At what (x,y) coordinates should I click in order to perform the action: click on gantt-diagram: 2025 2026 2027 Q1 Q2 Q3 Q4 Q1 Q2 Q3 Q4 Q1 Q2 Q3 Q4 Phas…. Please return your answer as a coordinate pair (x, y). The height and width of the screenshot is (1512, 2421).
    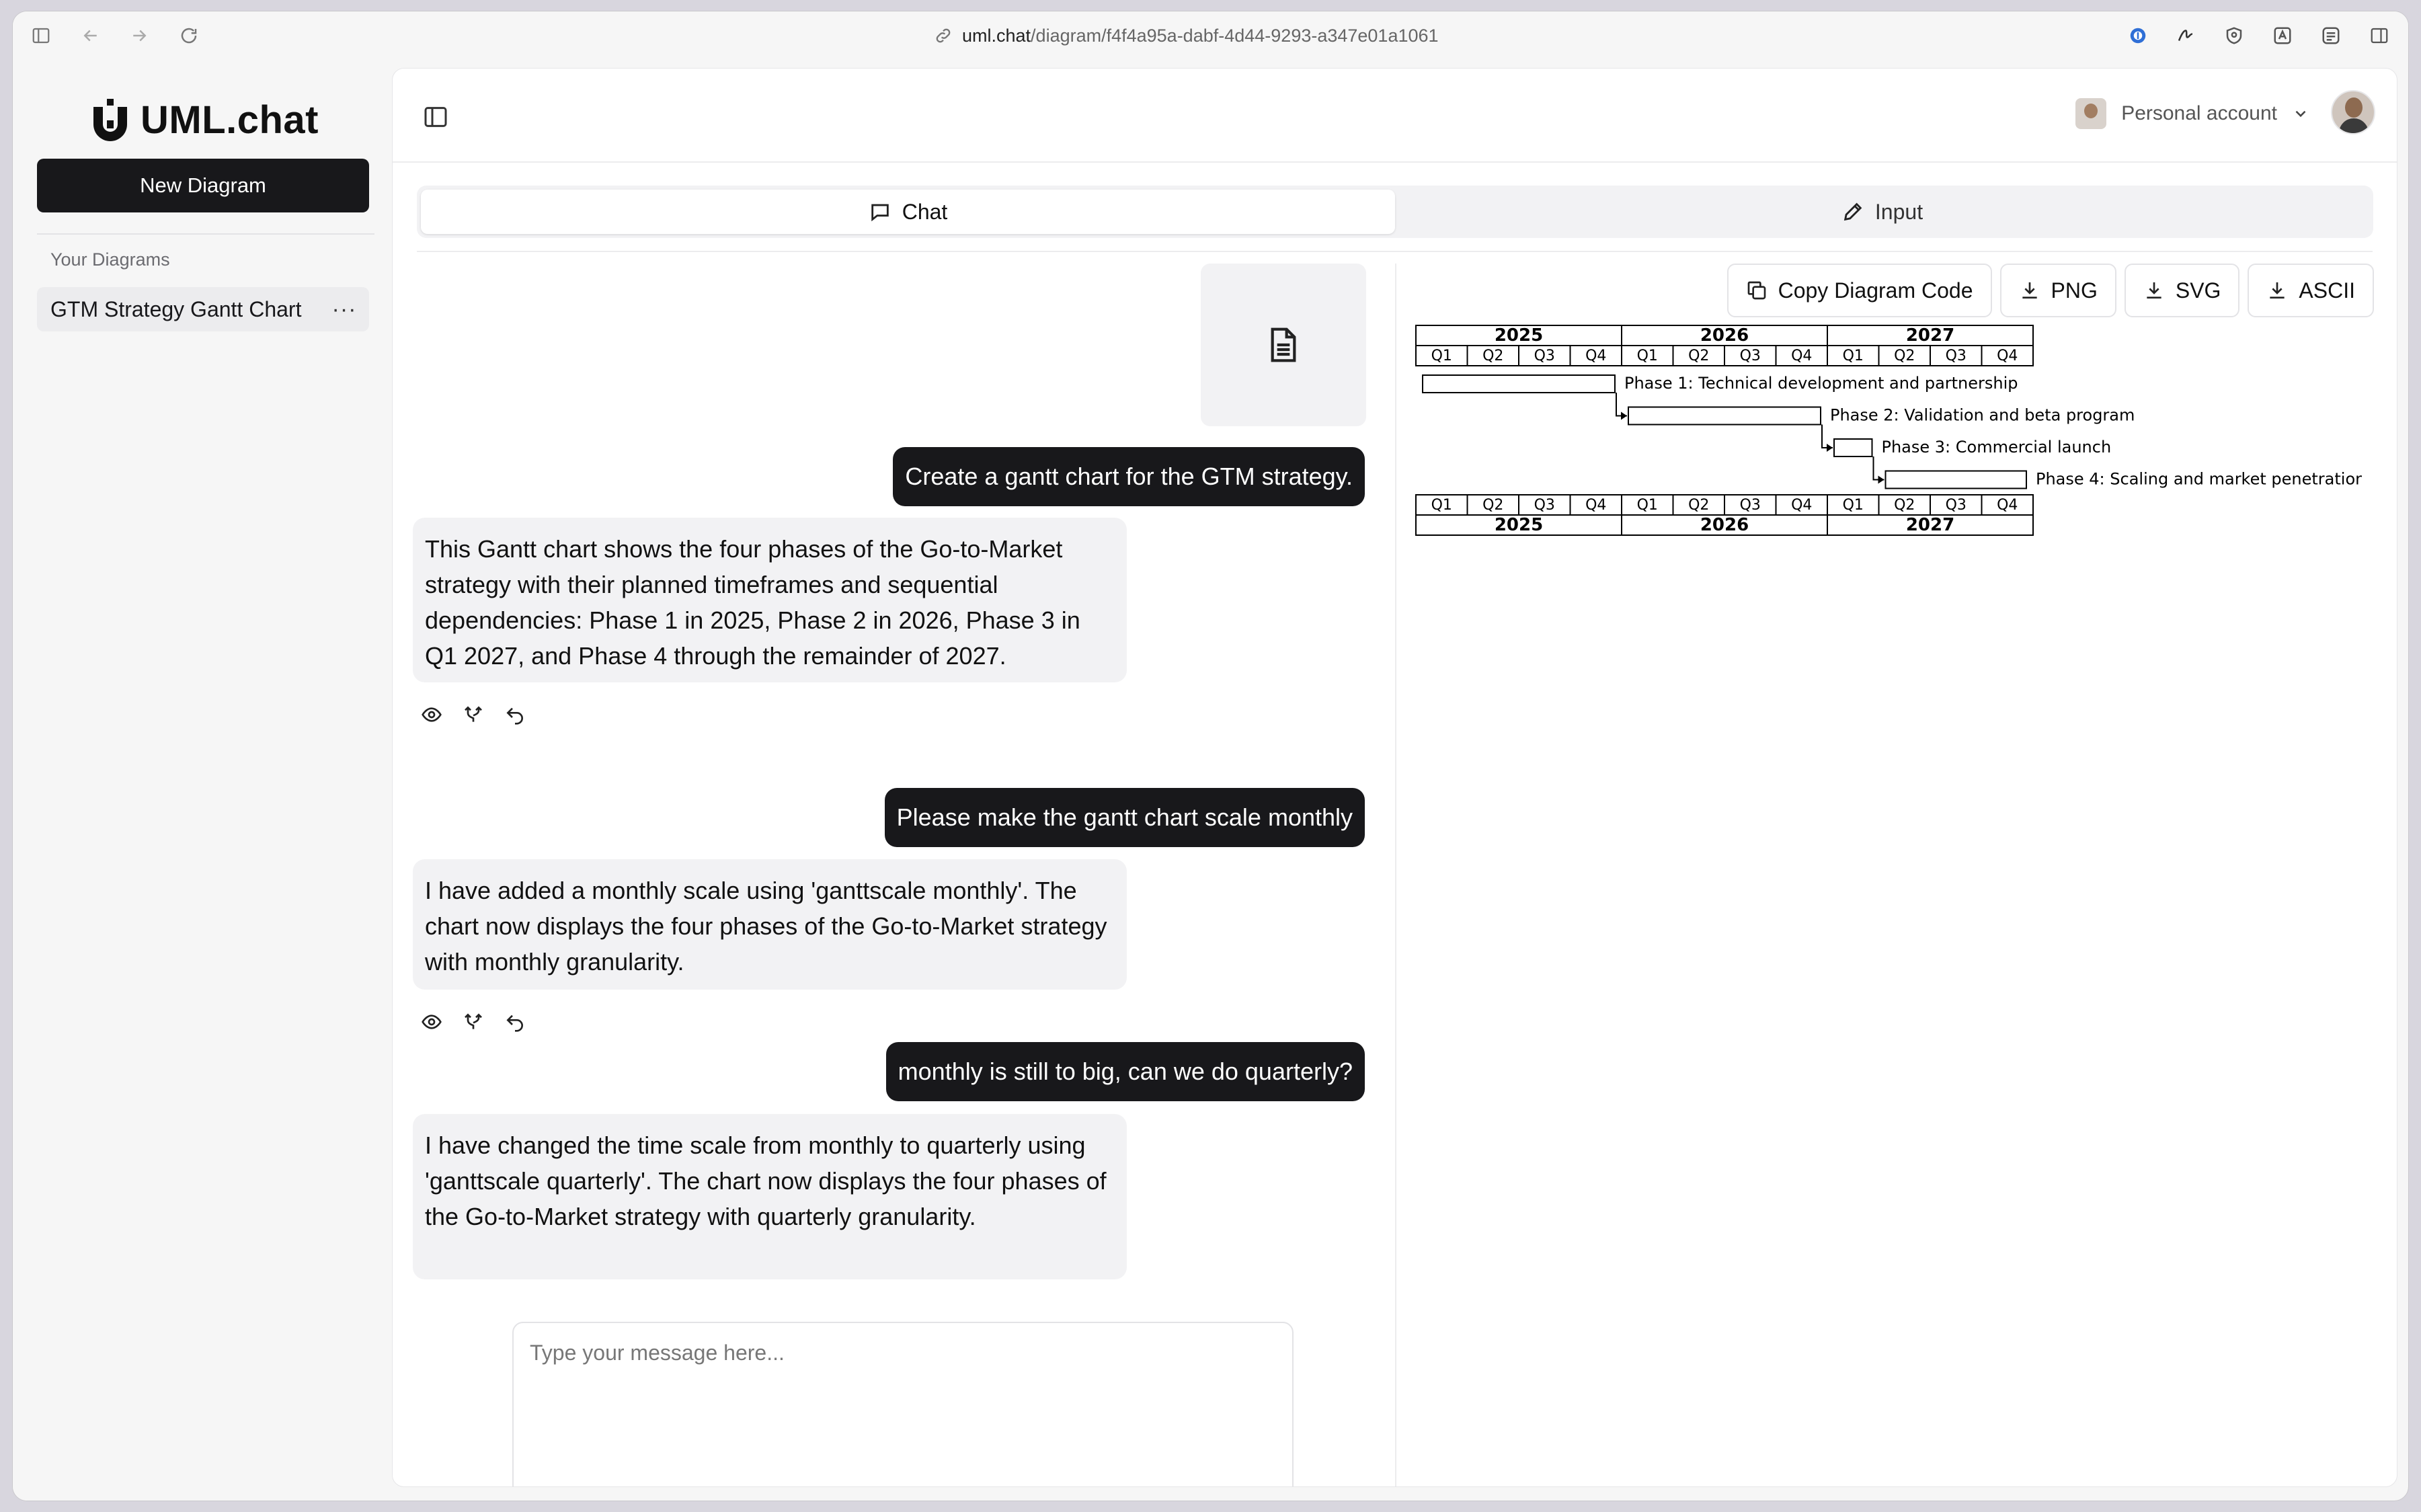
    Looking at the image, I should click on (1889, 438).